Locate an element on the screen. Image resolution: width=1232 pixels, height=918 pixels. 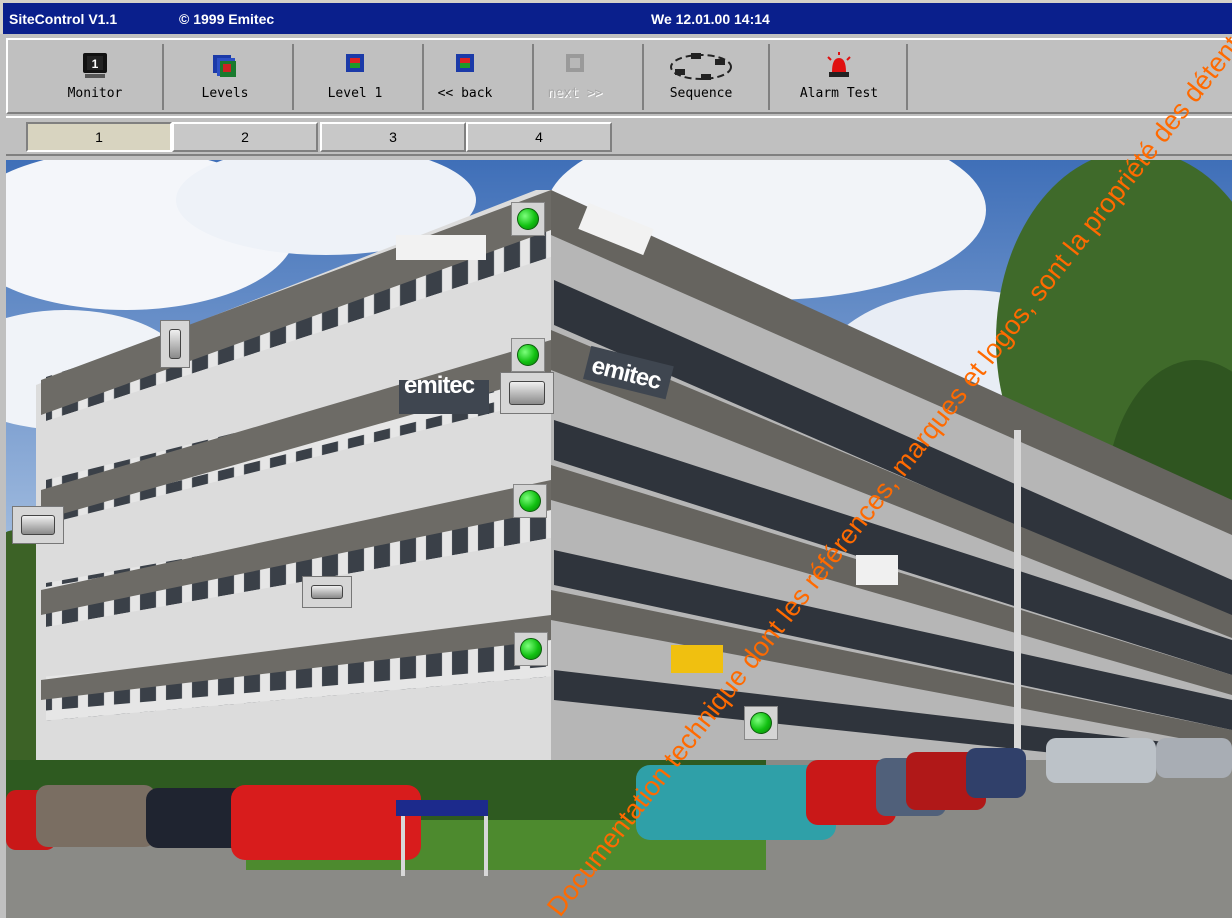
alarm-test-label: Alarm Test is located at coordinates (839, 93).